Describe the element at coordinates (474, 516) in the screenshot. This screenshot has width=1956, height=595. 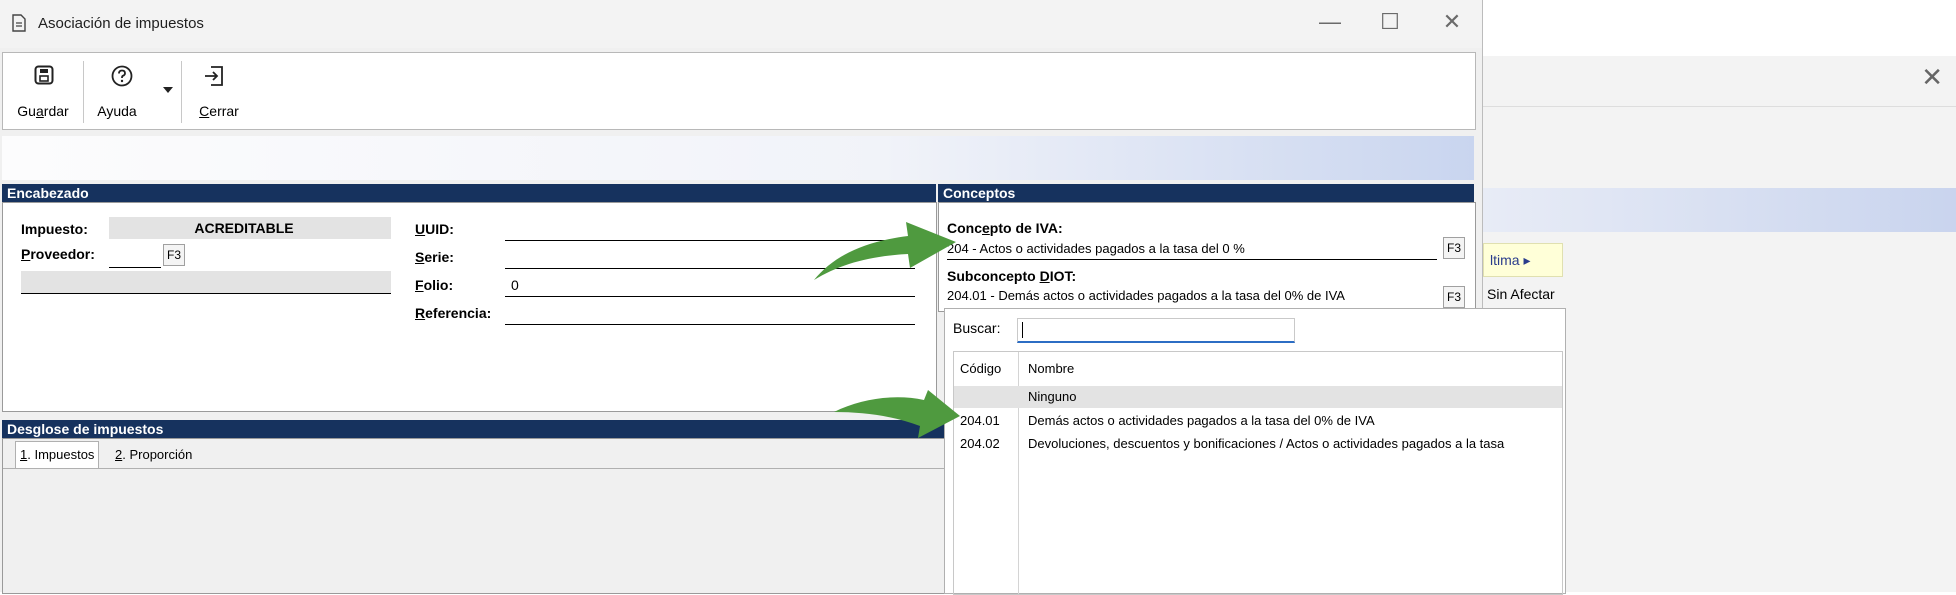
I see `desglose-panel: 1. Impuestos 2. Proporción` at that location.